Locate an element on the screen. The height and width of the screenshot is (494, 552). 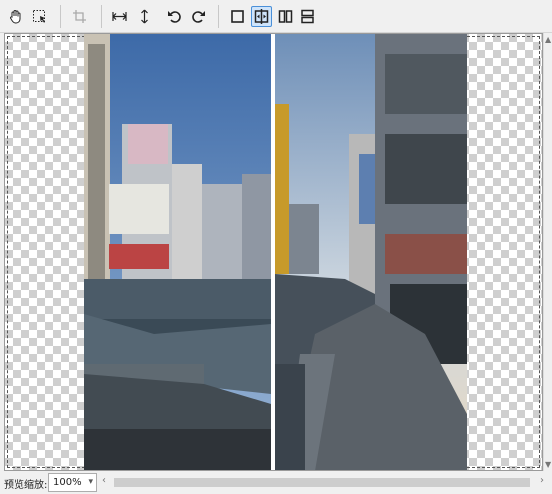
horizontal-scroll-thumb is located at coordinates (322, 482).